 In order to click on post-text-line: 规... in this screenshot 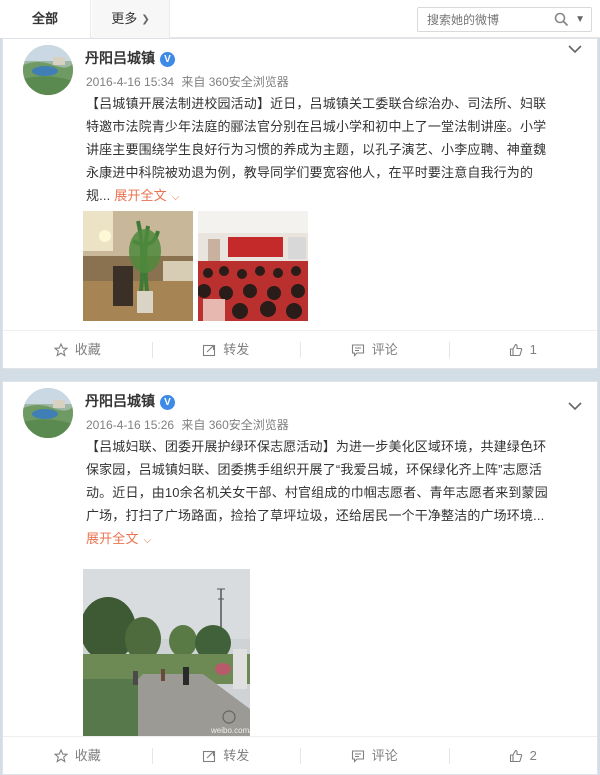, I will do `click(98, 195)`.